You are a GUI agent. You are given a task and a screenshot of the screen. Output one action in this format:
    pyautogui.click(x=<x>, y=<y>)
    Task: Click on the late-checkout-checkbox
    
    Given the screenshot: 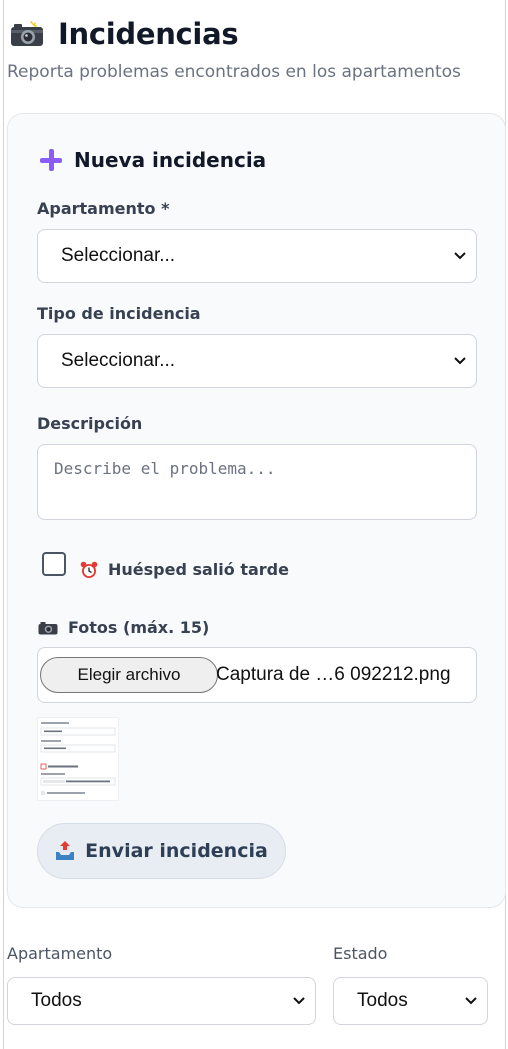 What is the action you would take?
    pyautogui.click(x=54, y=564)
    